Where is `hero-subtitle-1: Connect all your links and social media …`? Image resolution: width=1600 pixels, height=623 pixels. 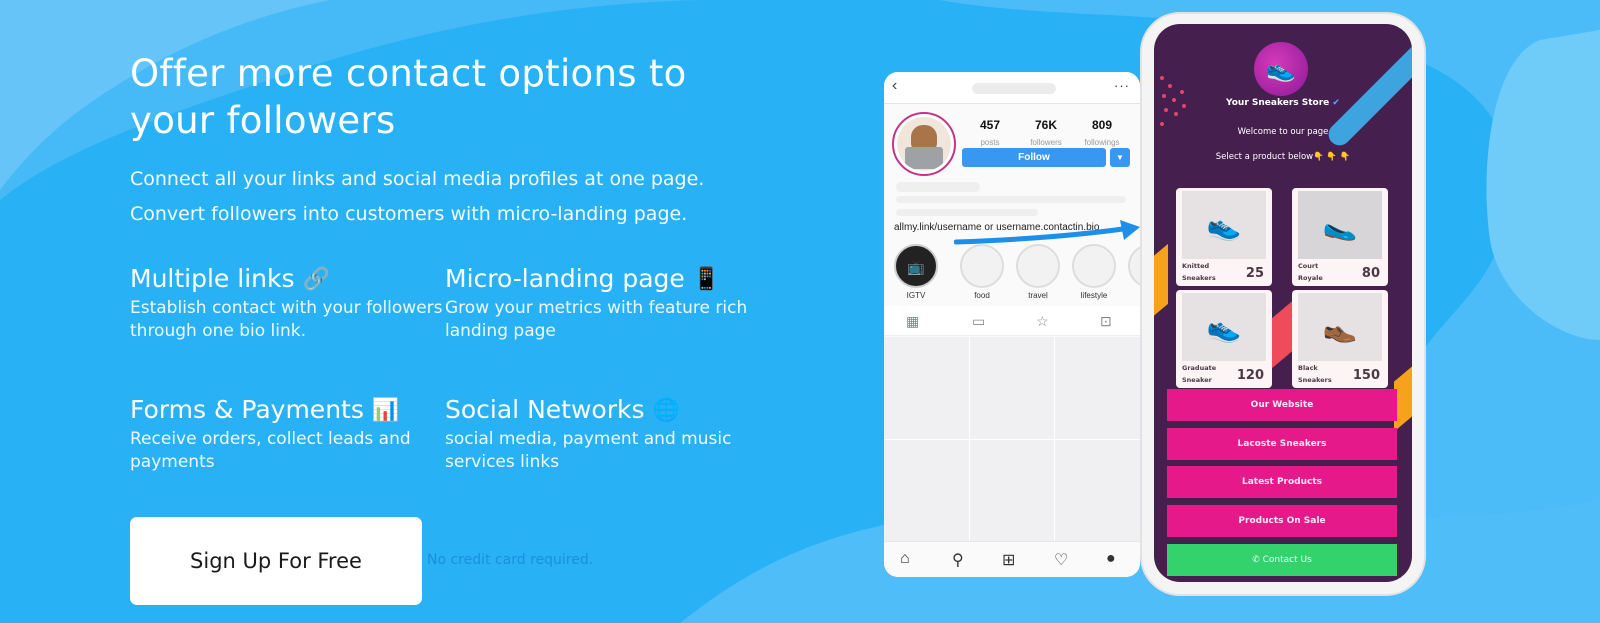
hero-subtitle-1: Connect all your links and social media … is located at coordinates (417, 179).